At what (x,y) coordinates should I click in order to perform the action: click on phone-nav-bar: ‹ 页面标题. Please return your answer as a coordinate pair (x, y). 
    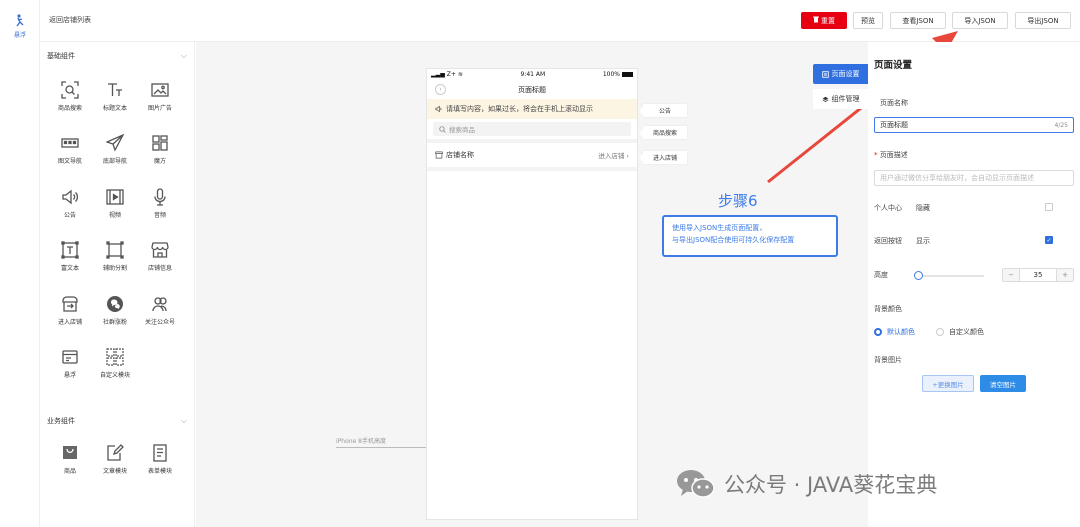
    Looking at the image, I should click on (532, 89).